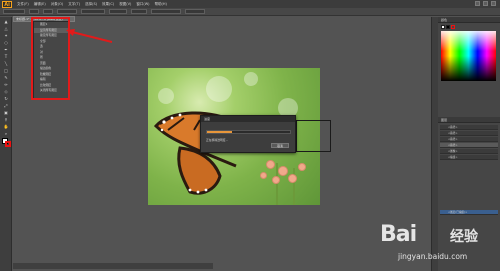 This screenshot has height=271, width=500. What do you see at coordinates (6, 119) in the screenshot?
I see `eyedropper-tool-icon: ⚲` at bounding box center [6, 119].